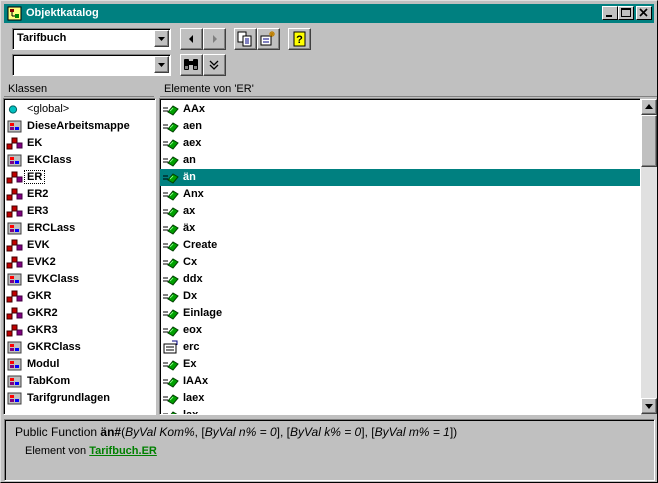 The width and height of the screenshot is (658, 483). What do you see at coordinates (49, 160) in the screenshot?
I see `class-item-label: EKClass` at bounding box center [49, 160].